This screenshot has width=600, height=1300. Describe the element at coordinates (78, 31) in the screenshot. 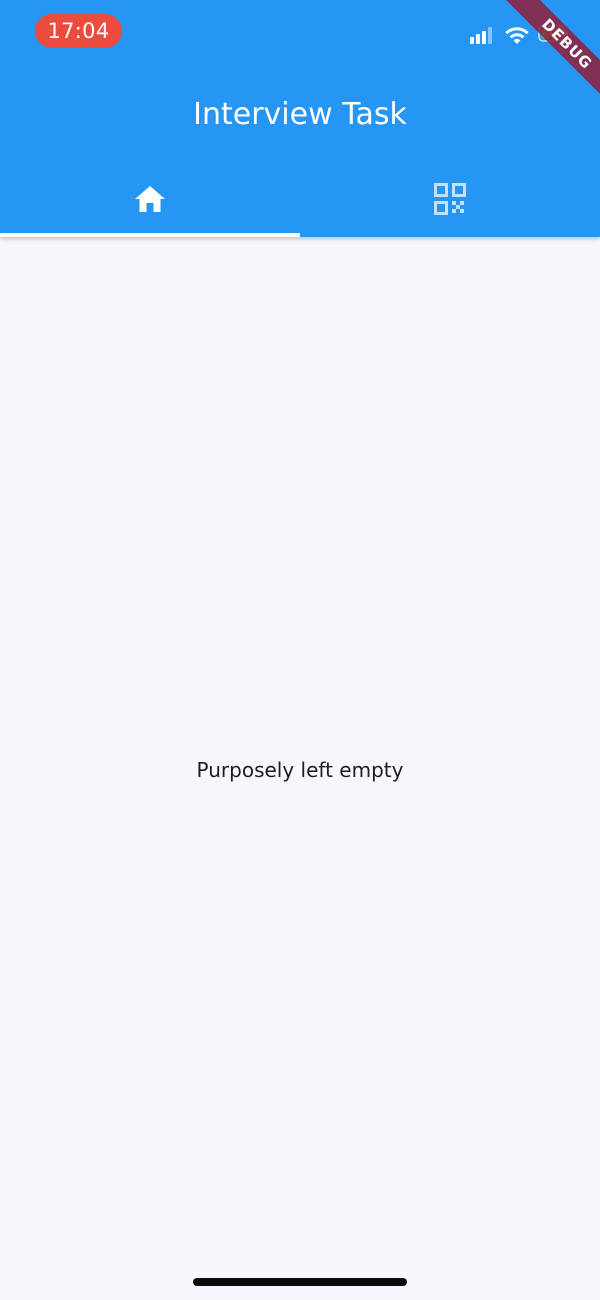

I see `status-time: 17:04` at that location.